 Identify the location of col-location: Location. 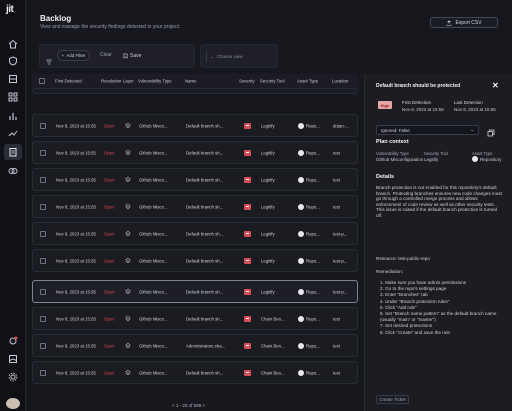
(340, 81).